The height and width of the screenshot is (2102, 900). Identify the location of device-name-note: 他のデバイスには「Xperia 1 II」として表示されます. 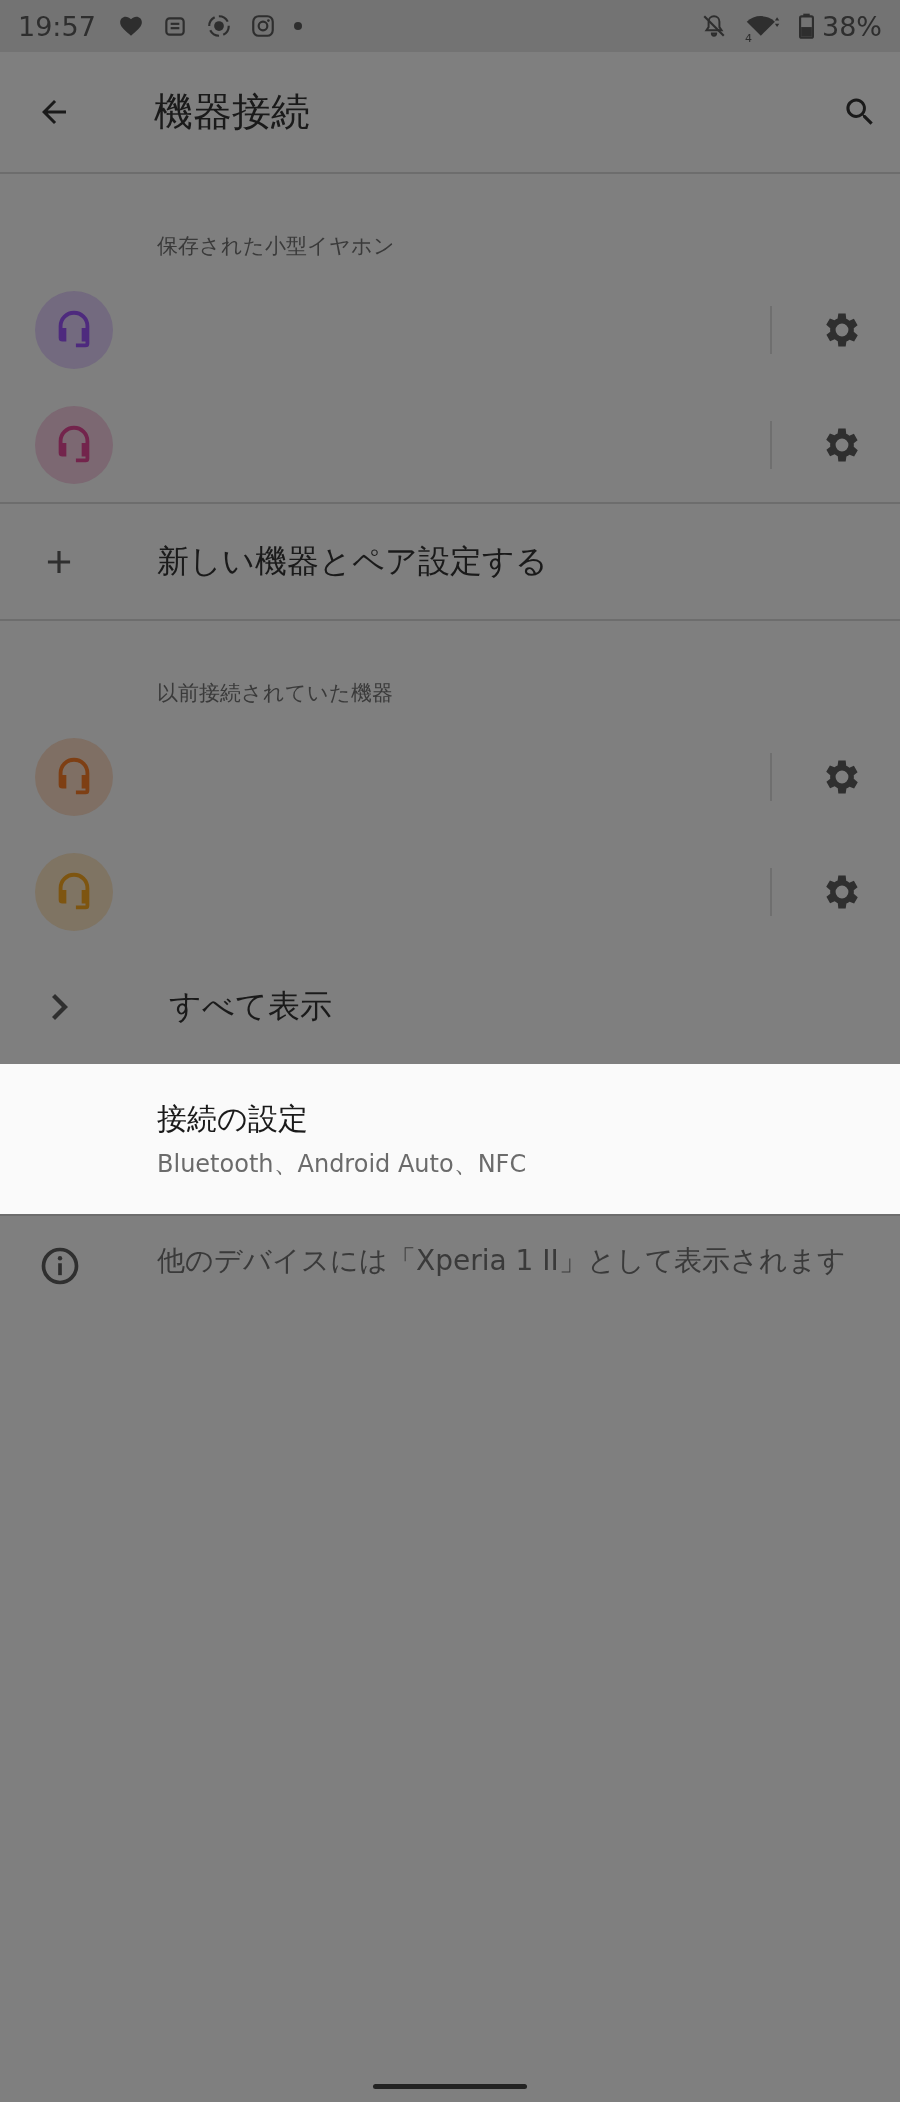
(501, 1261).